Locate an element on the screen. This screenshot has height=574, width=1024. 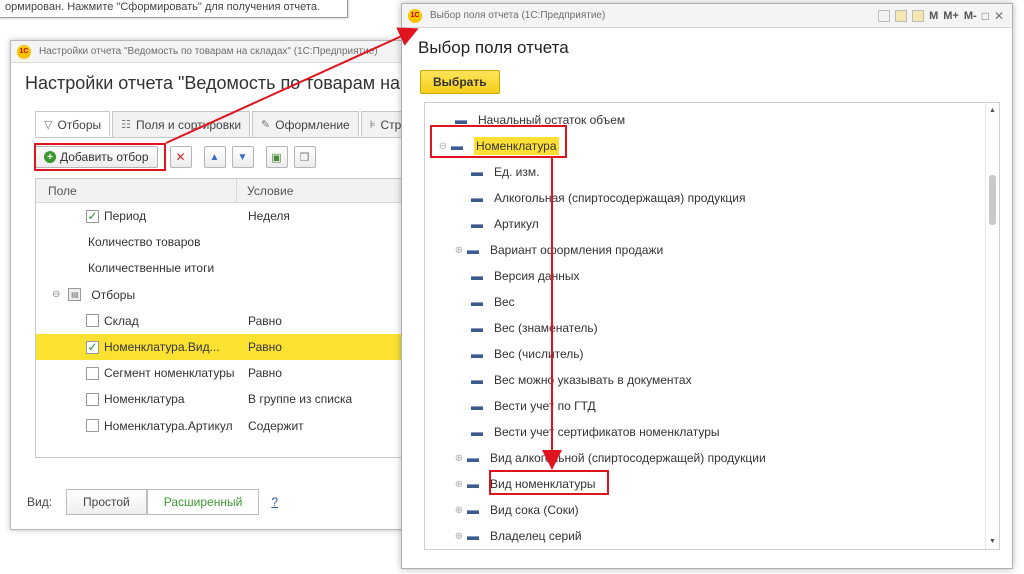
tree-item-label: Вариант оформления продажи is located at coordinates (577, 250).